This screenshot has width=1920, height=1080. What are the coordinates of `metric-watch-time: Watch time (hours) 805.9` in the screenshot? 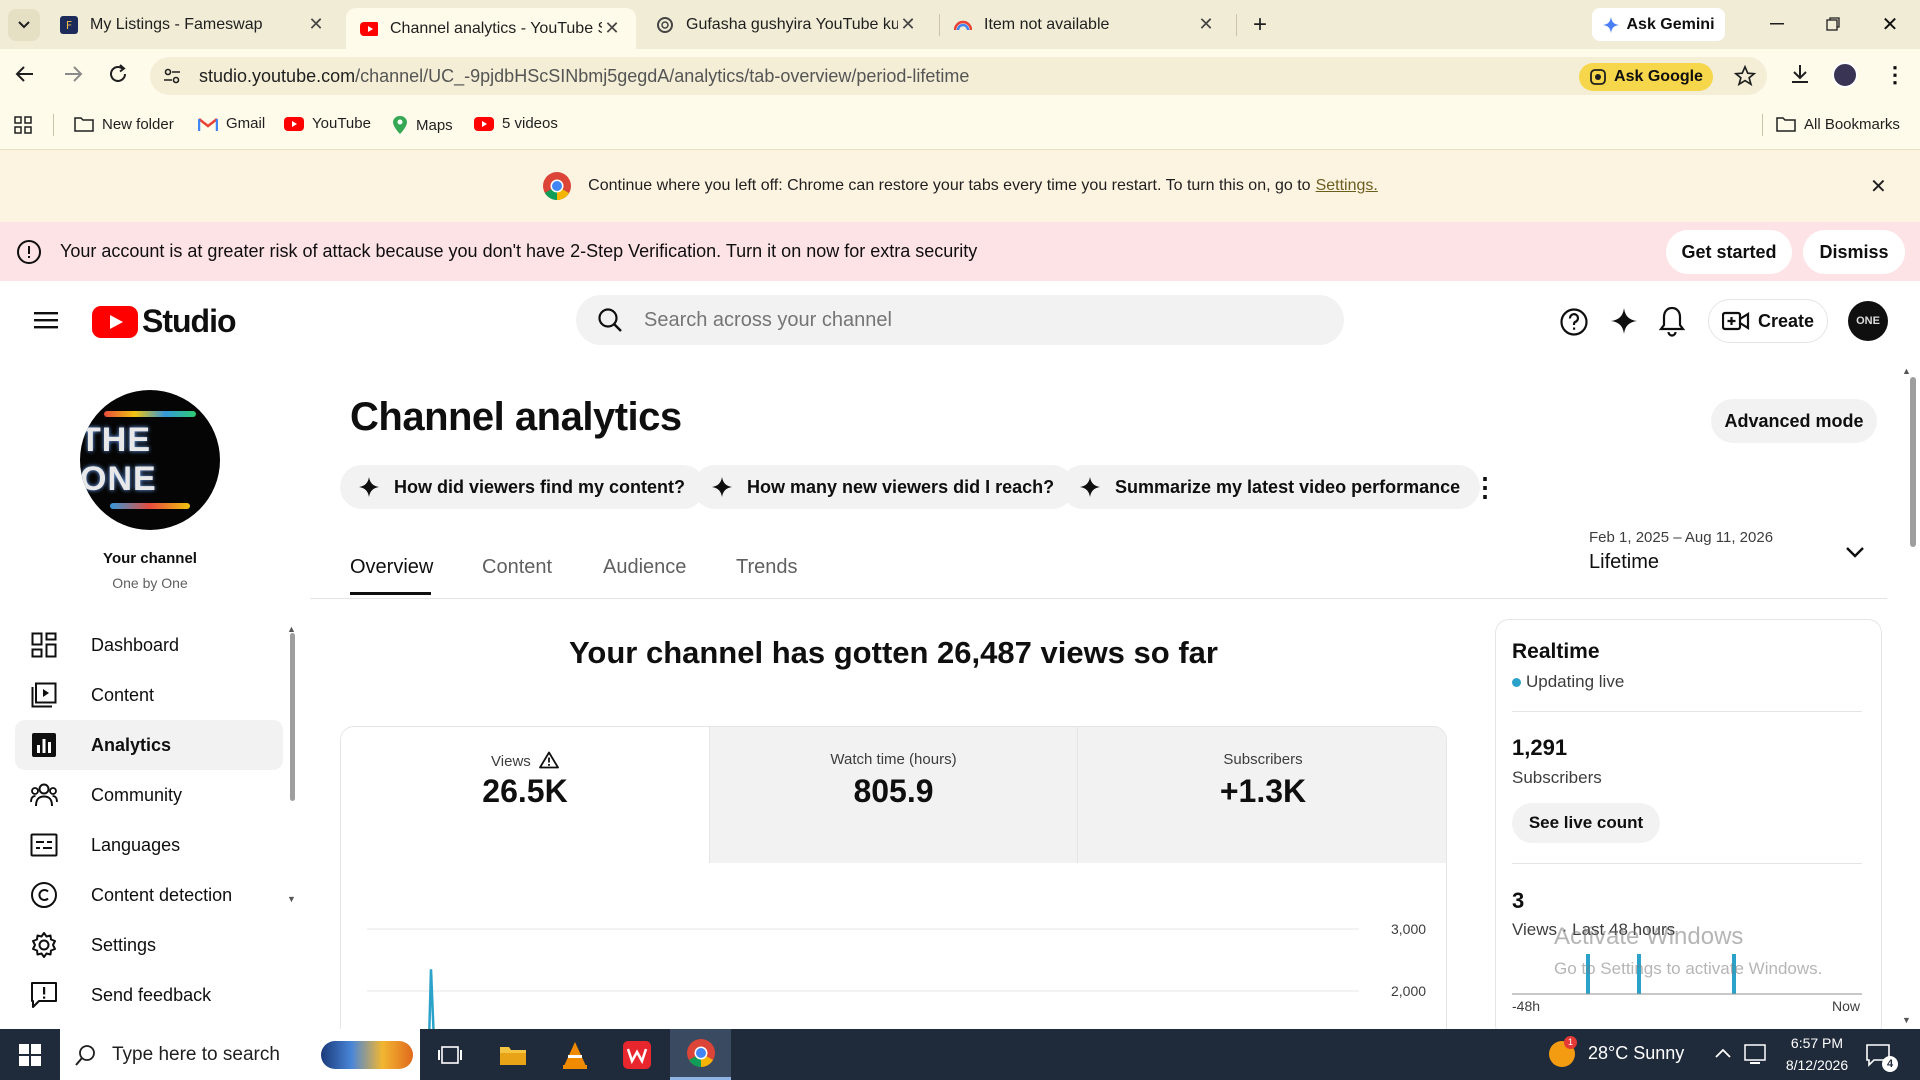 It's located at (893, 795).